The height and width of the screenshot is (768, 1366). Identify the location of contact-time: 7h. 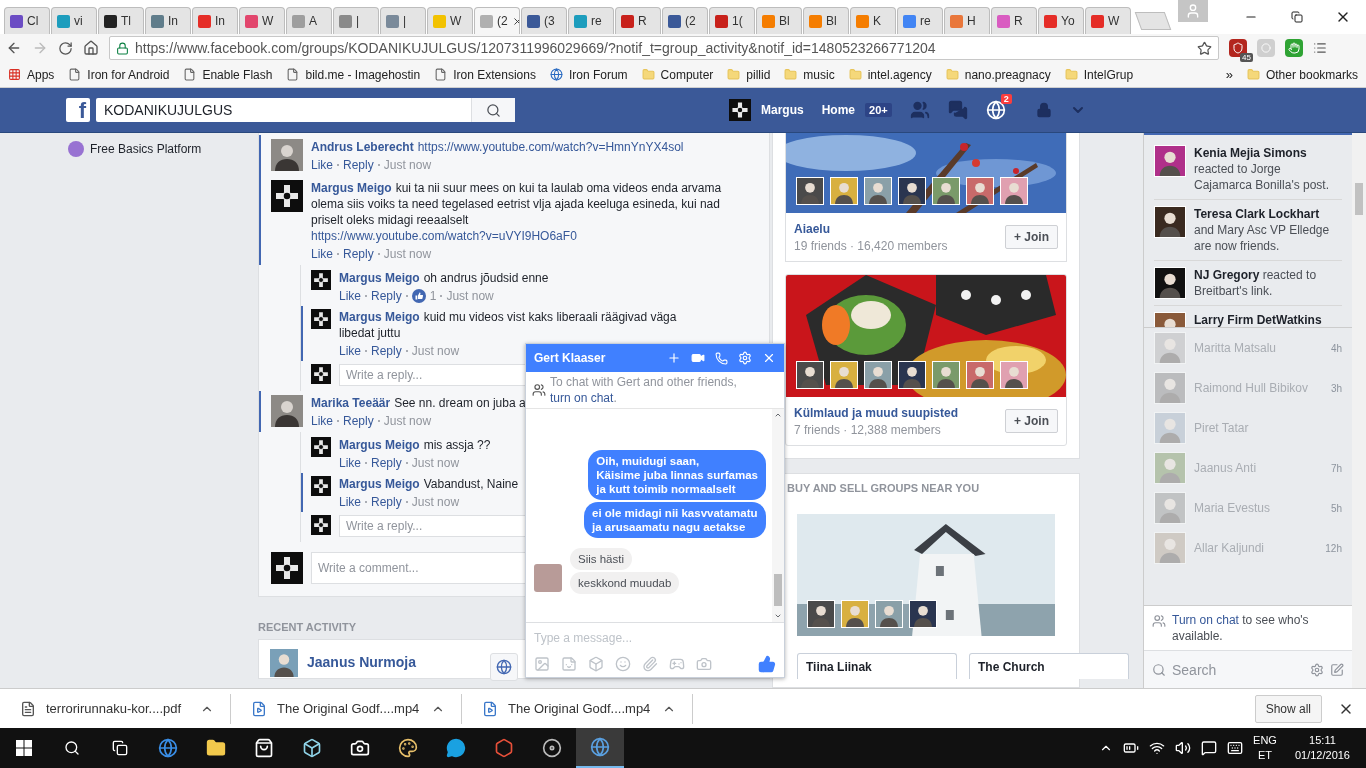
(1336, 468).